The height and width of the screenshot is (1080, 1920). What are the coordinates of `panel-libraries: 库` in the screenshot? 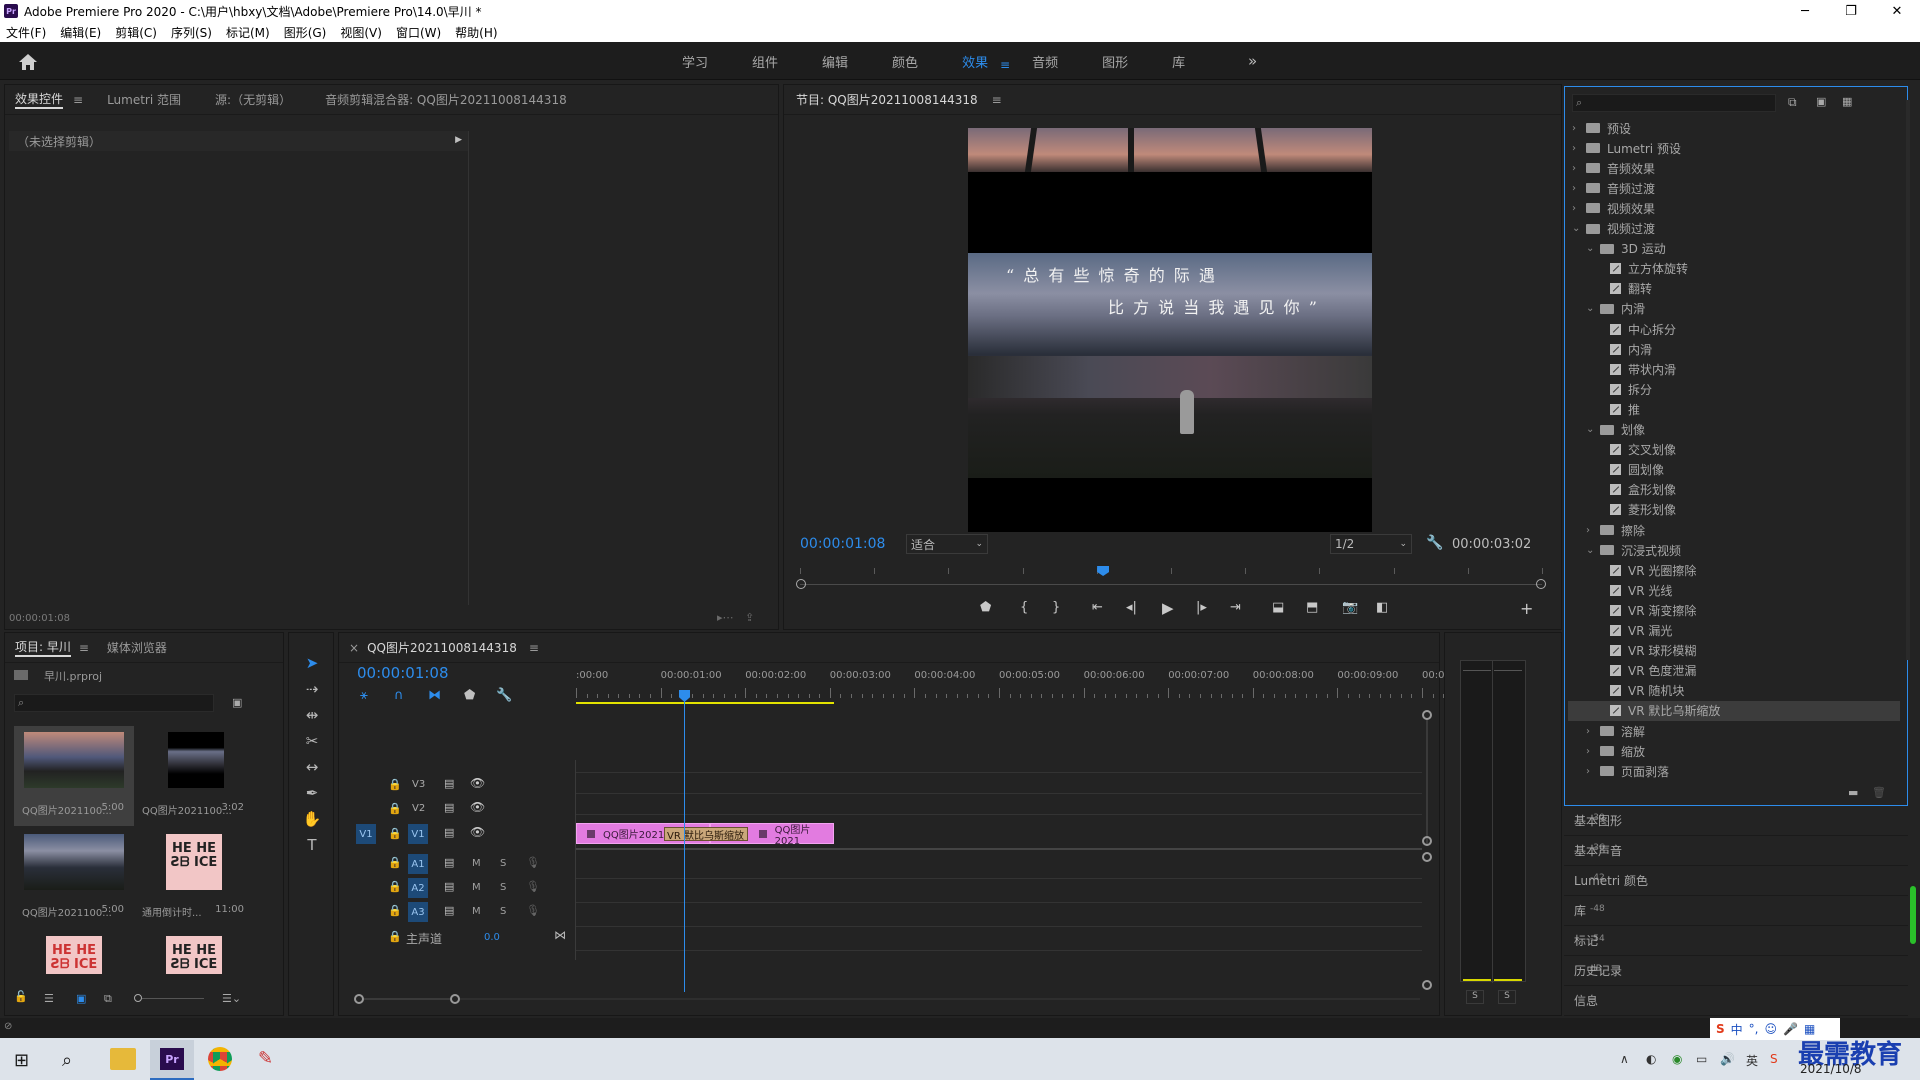 It's located at (1736, 911).